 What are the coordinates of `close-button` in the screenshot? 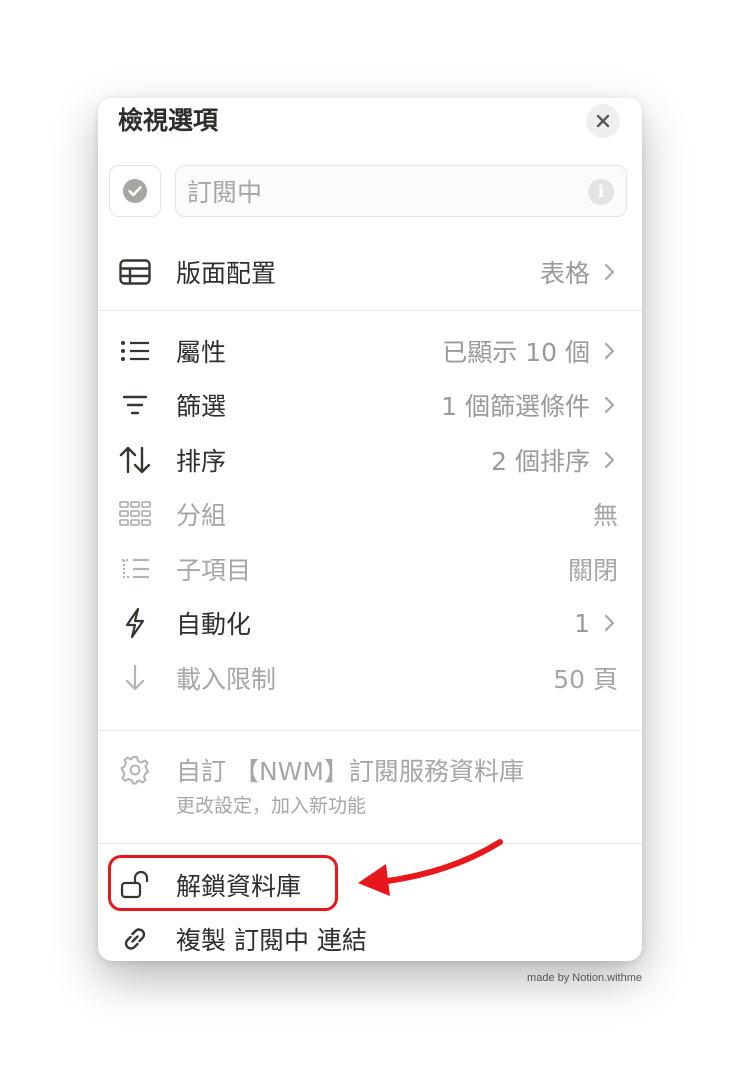 It's located at (603, 121).